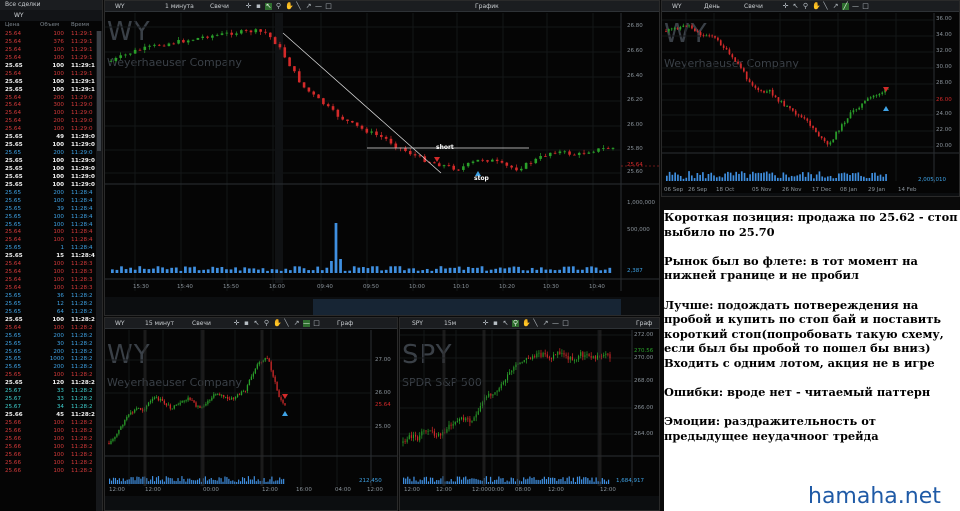 The image size is (960, 511). What do you see at coordinates (48, 194) in the screenshot?
I see `trade-row: 25.65 200 11:28:4` at bounding box center [48, 194].